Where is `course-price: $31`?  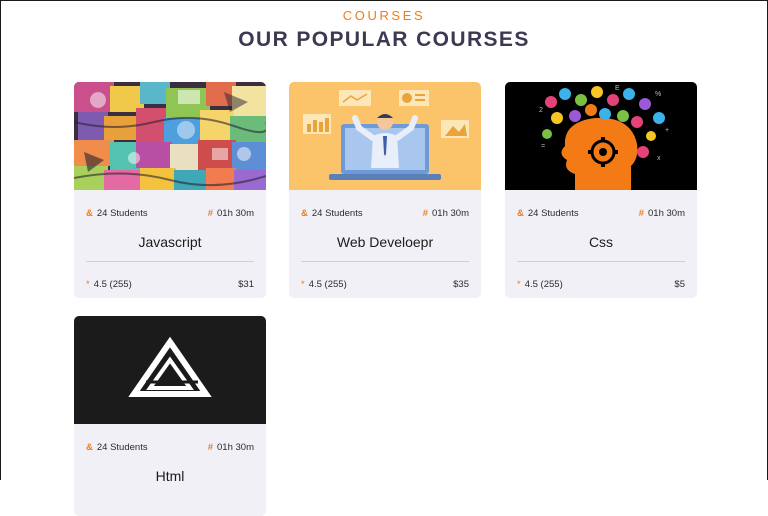 course-price: $31 is located at coordinates (246, 284).